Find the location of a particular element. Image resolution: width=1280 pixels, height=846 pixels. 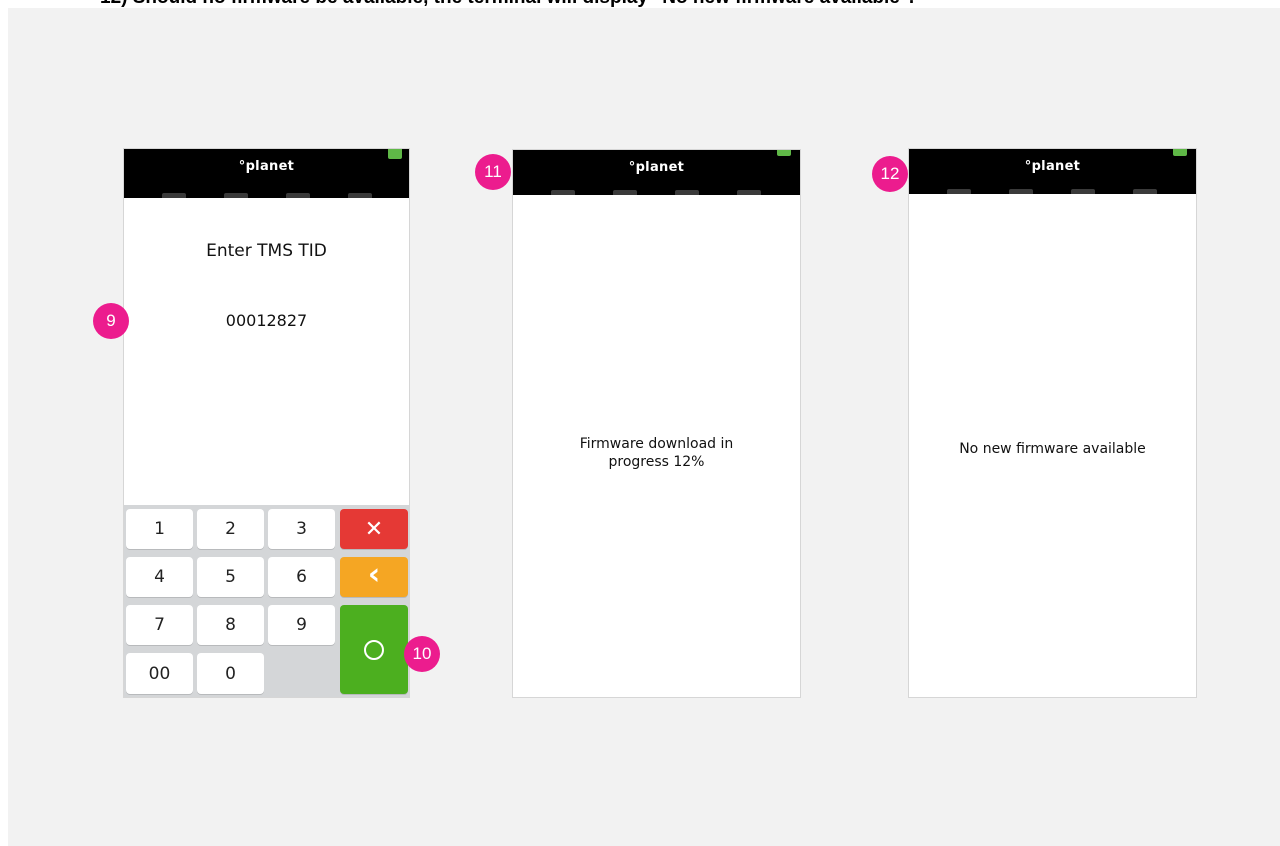

key-2: 2 is located at coordinates (230, 529).